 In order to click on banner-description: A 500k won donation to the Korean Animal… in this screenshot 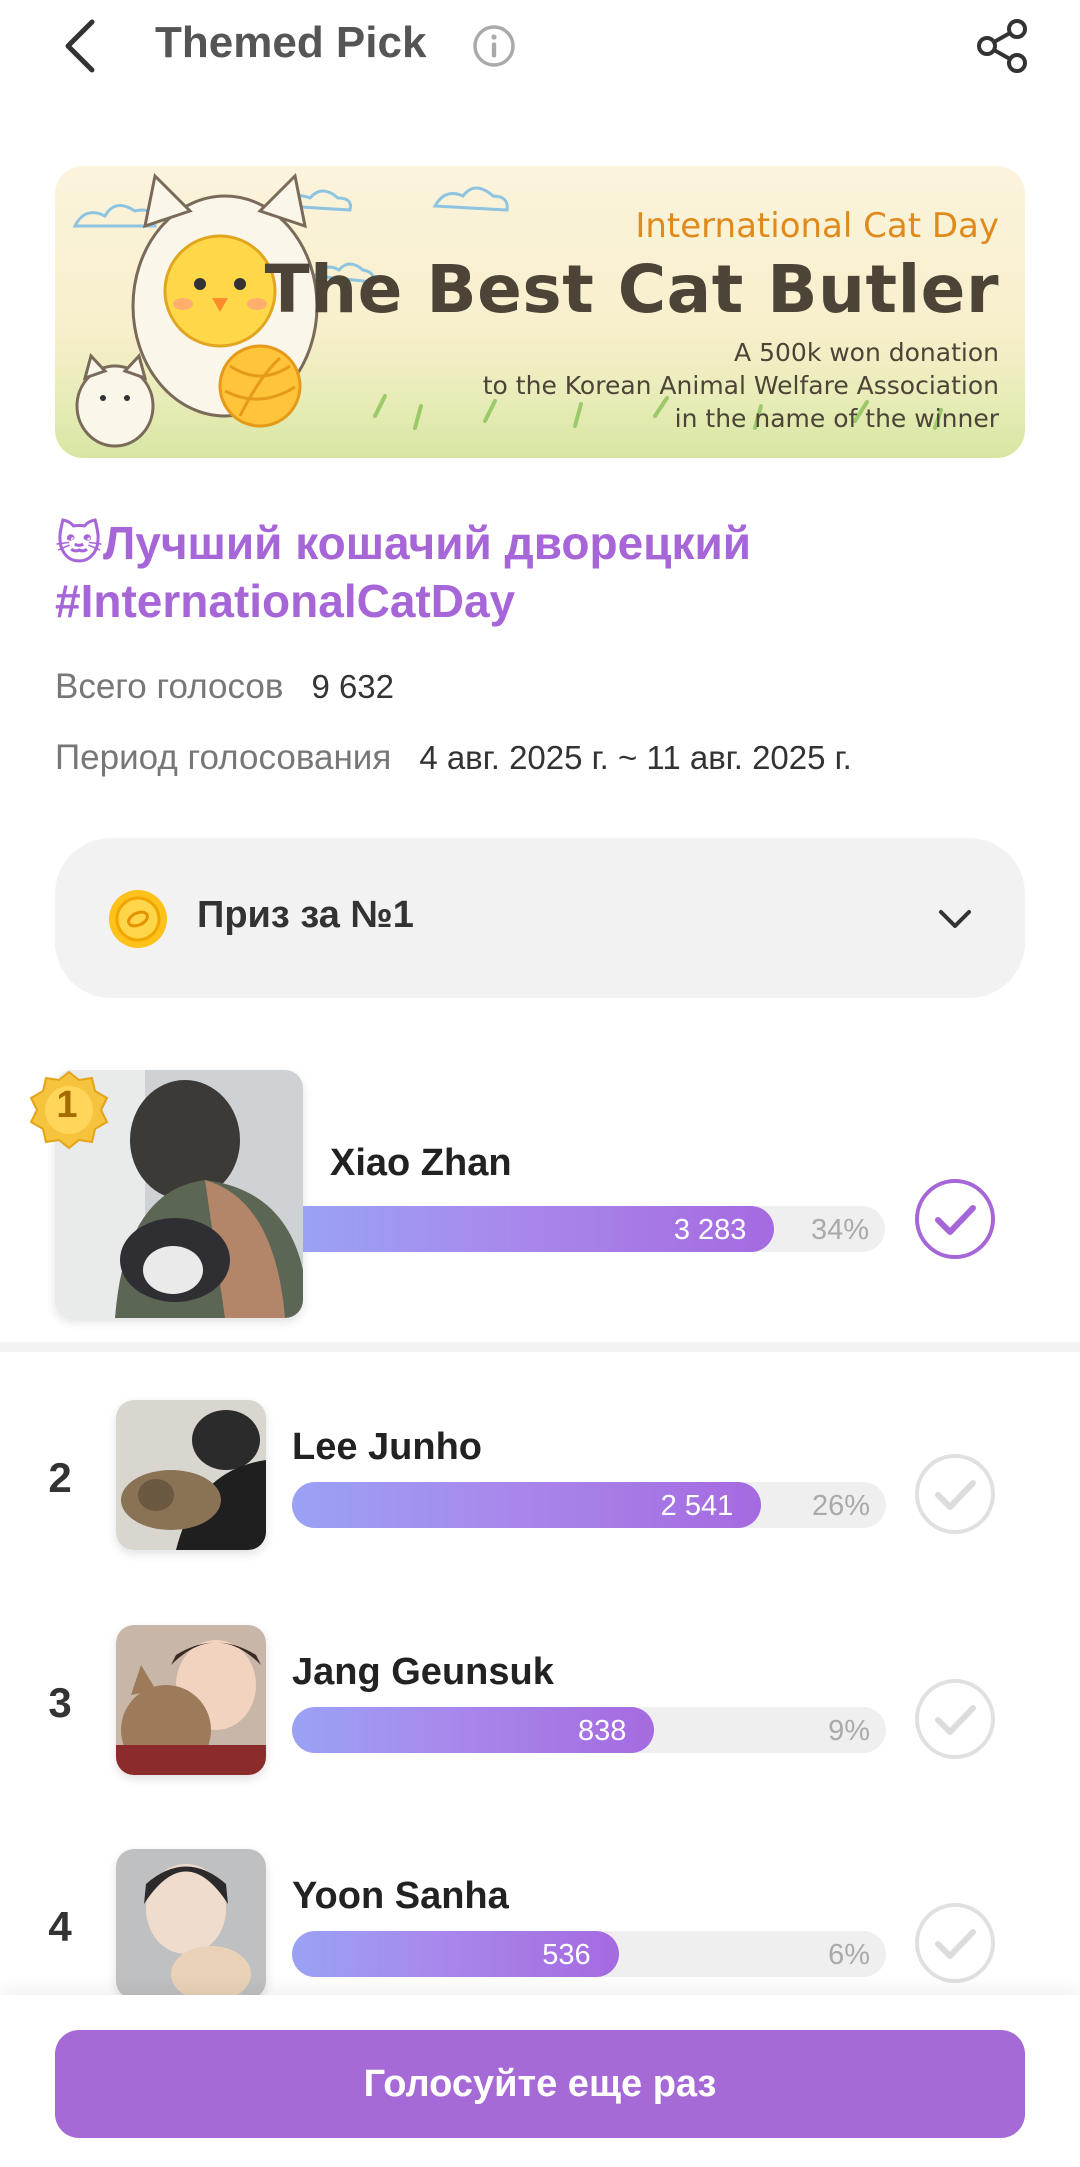, I will do `click(741, 385)`.